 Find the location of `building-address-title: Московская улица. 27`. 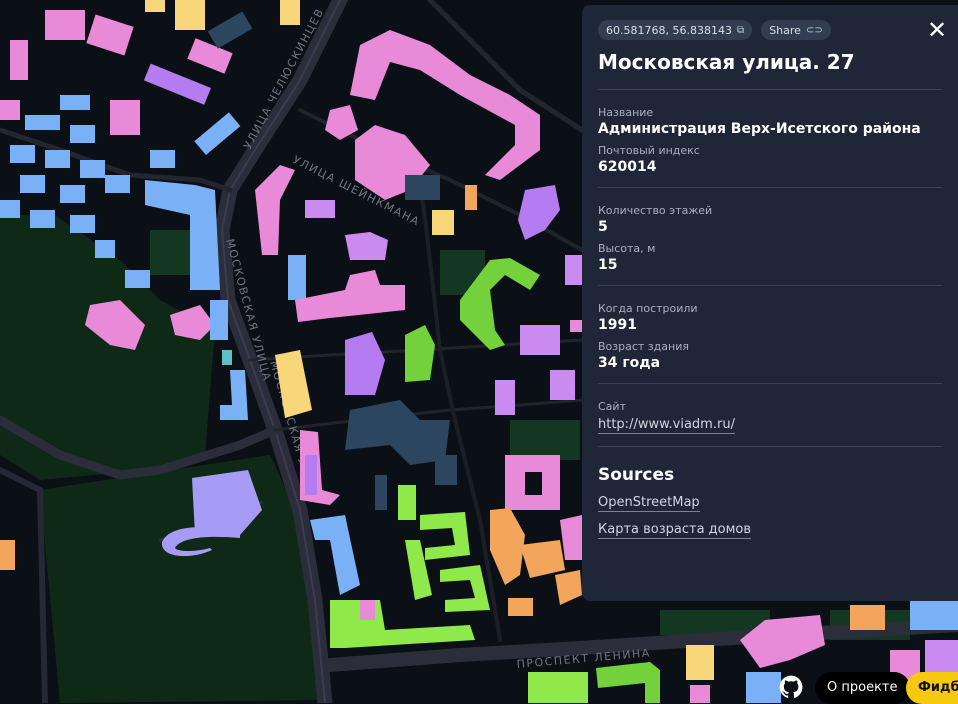

building-address-title: Московская улица. 27 is located at coordinates (726, 62).